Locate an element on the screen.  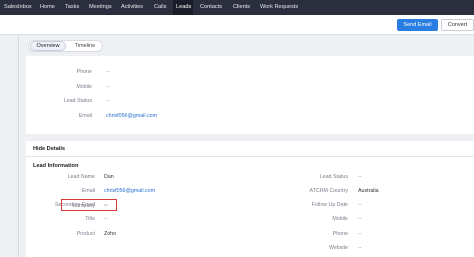
hide-details-toggle: Hide Details is located at coordinates (49, 149).